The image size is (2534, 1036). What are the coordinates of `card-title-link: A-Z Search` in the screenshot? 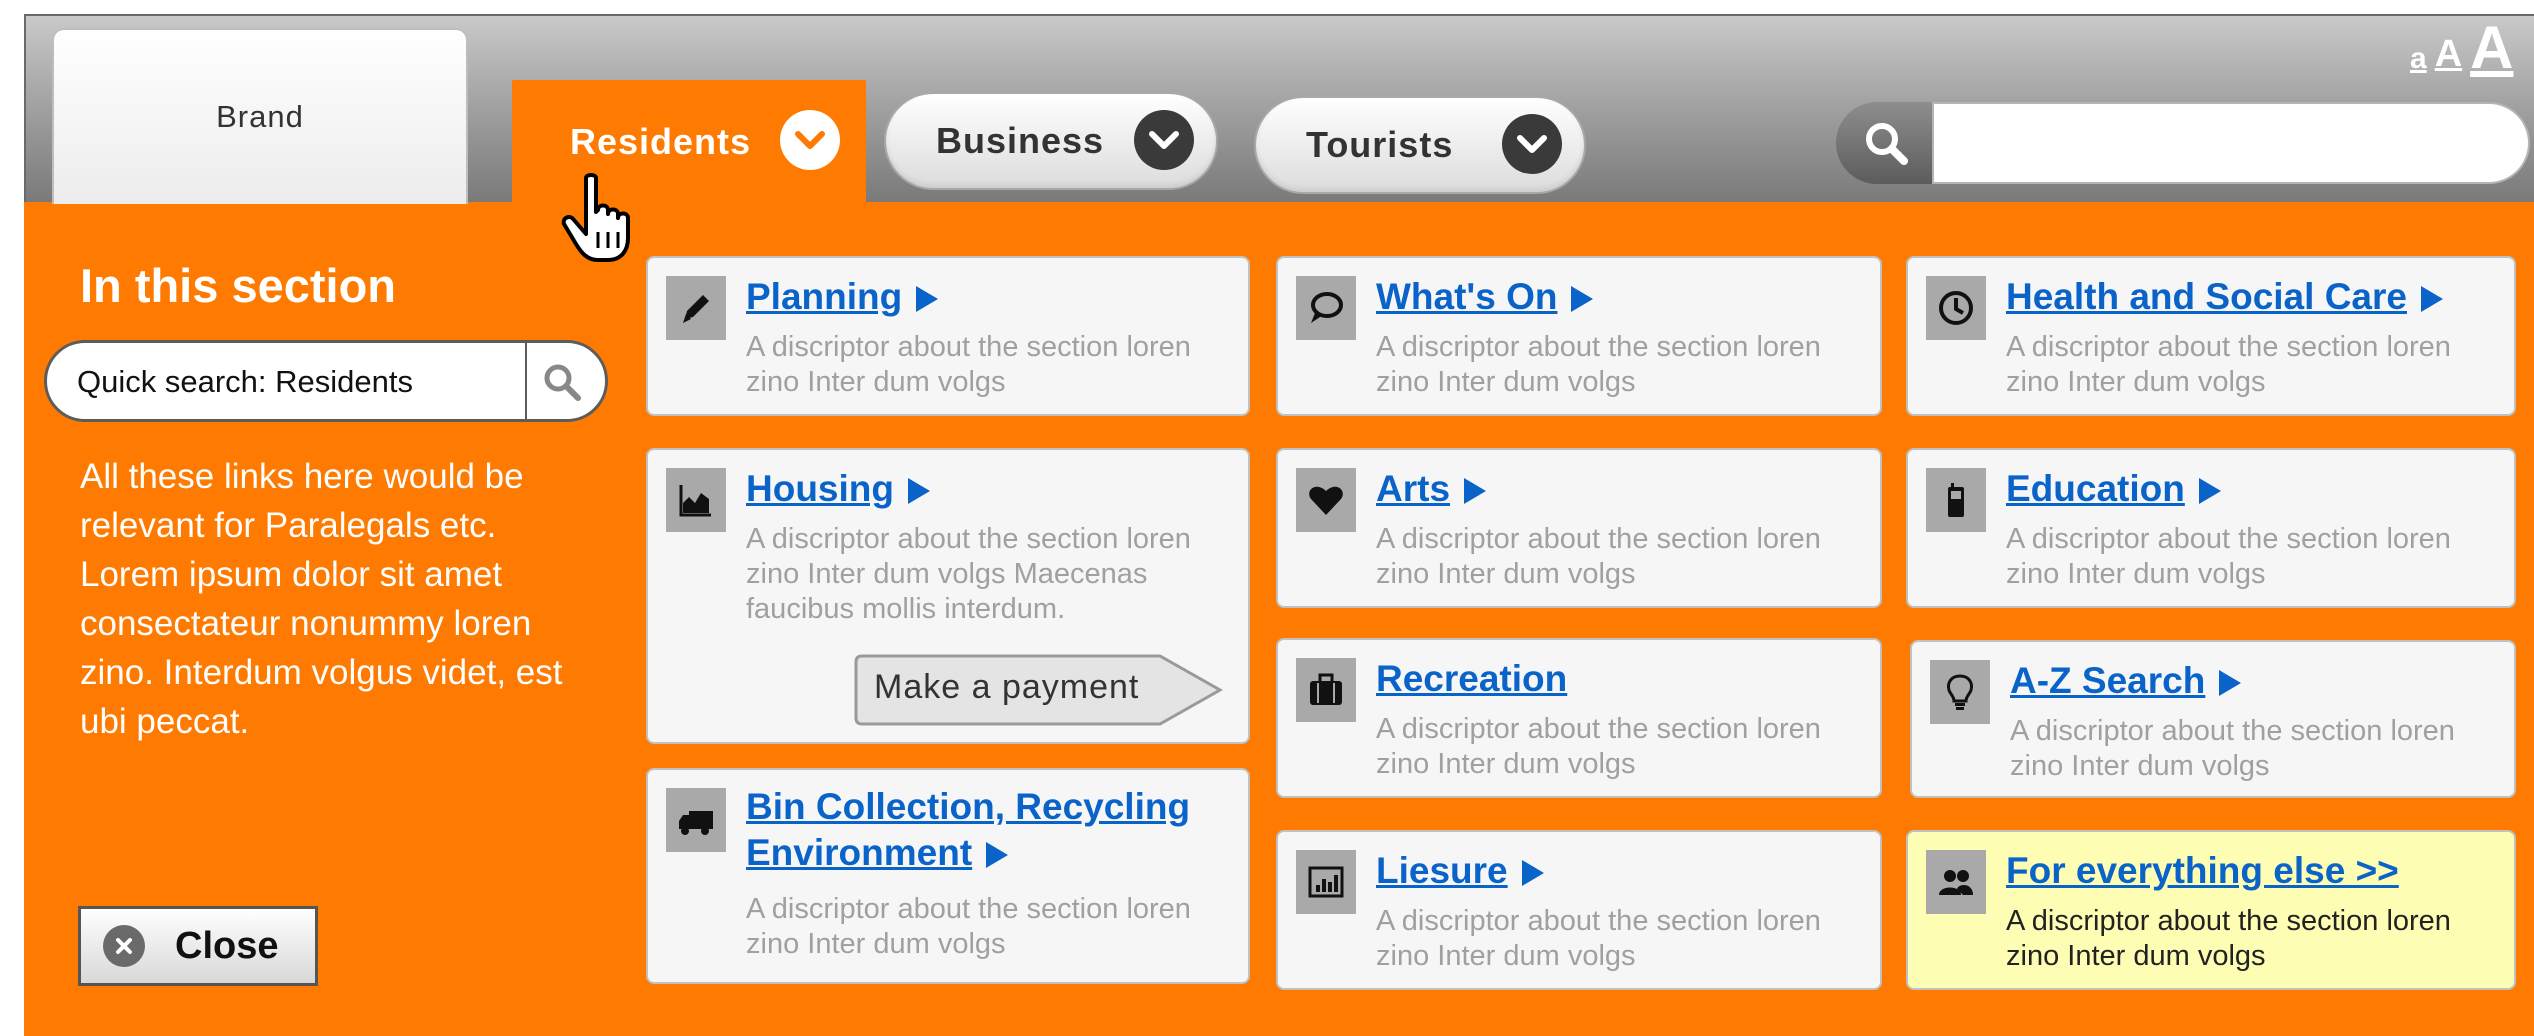 It's located at (2126, 681).